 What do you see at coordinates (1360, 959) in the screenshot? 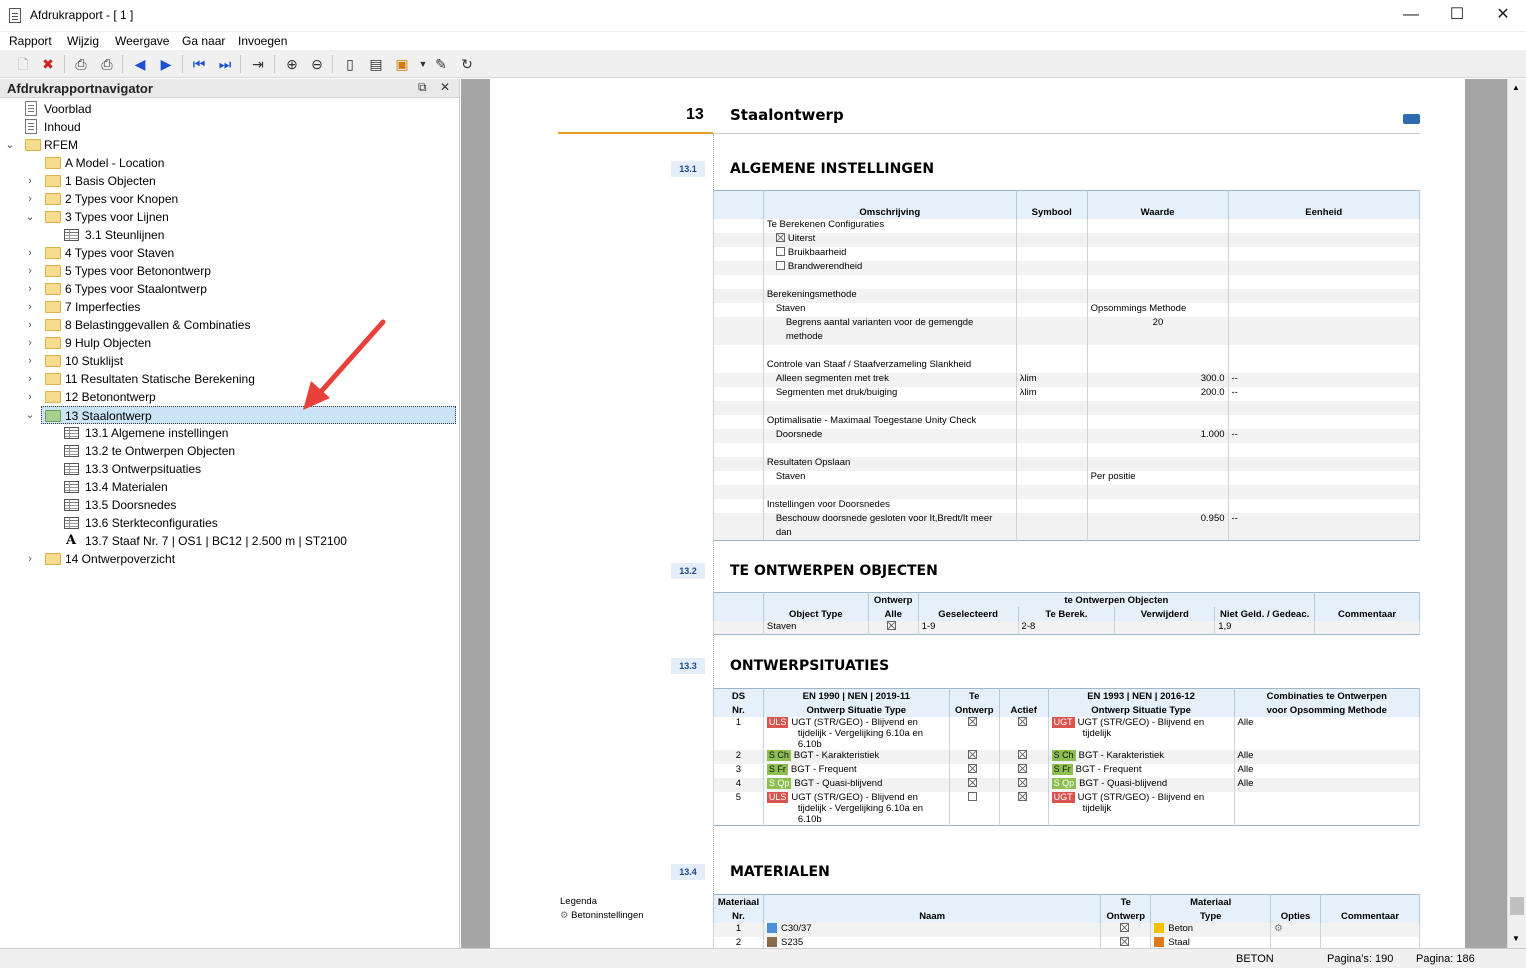
I see `status-page-count: Pagina's: 190` at bounding box center [1360, 959].